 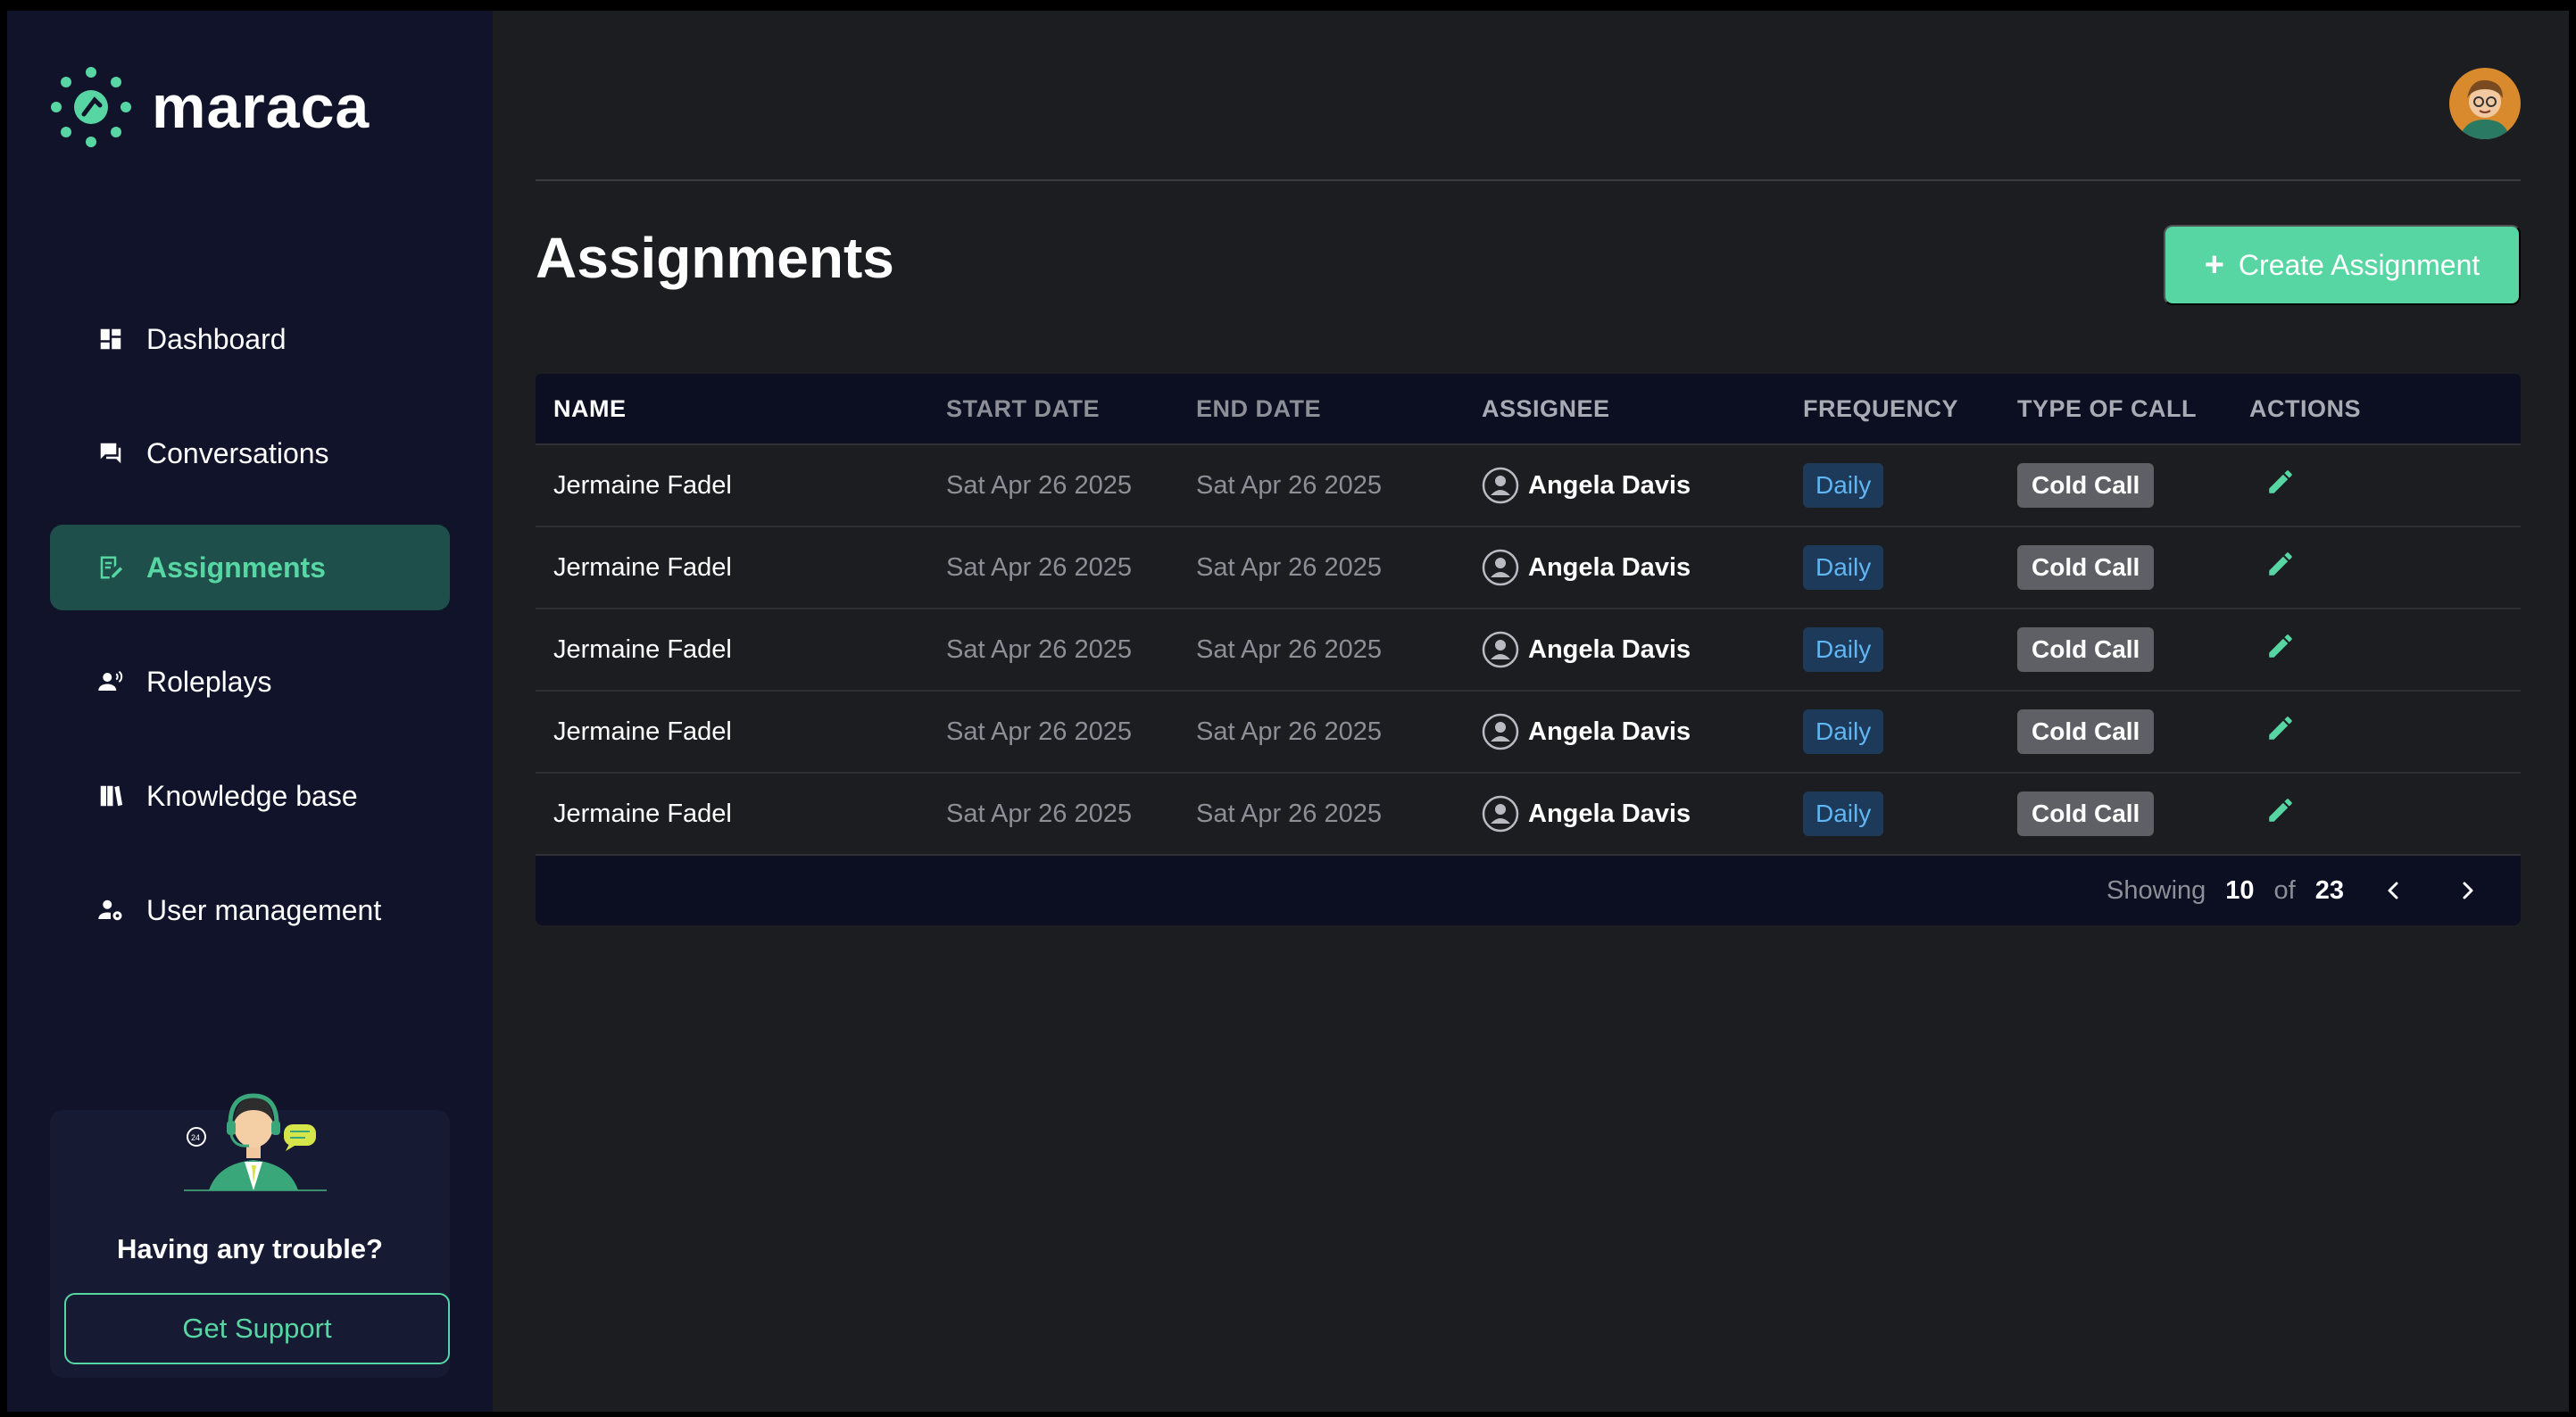 I want to click on sidebar-item-label: Knowledge base, so click(x=252, y=795).